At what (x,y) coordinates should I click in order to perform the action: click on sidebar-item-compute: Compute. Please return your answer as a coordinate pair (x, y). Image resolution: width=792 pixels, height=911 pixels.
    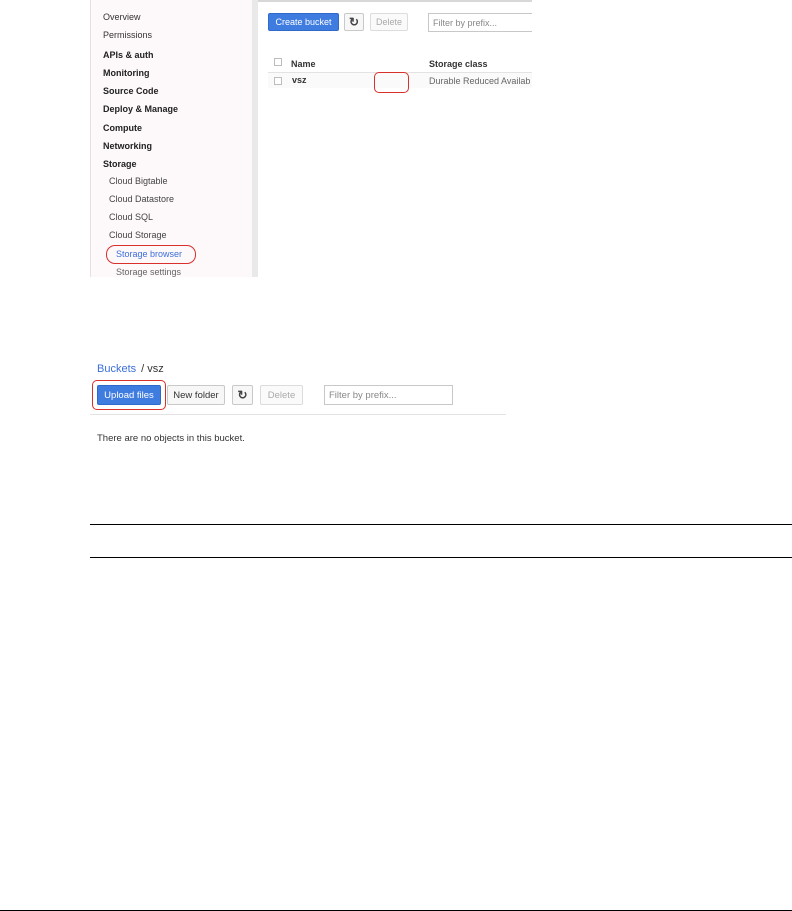
    Looking at the image, I should click on (122, 128).